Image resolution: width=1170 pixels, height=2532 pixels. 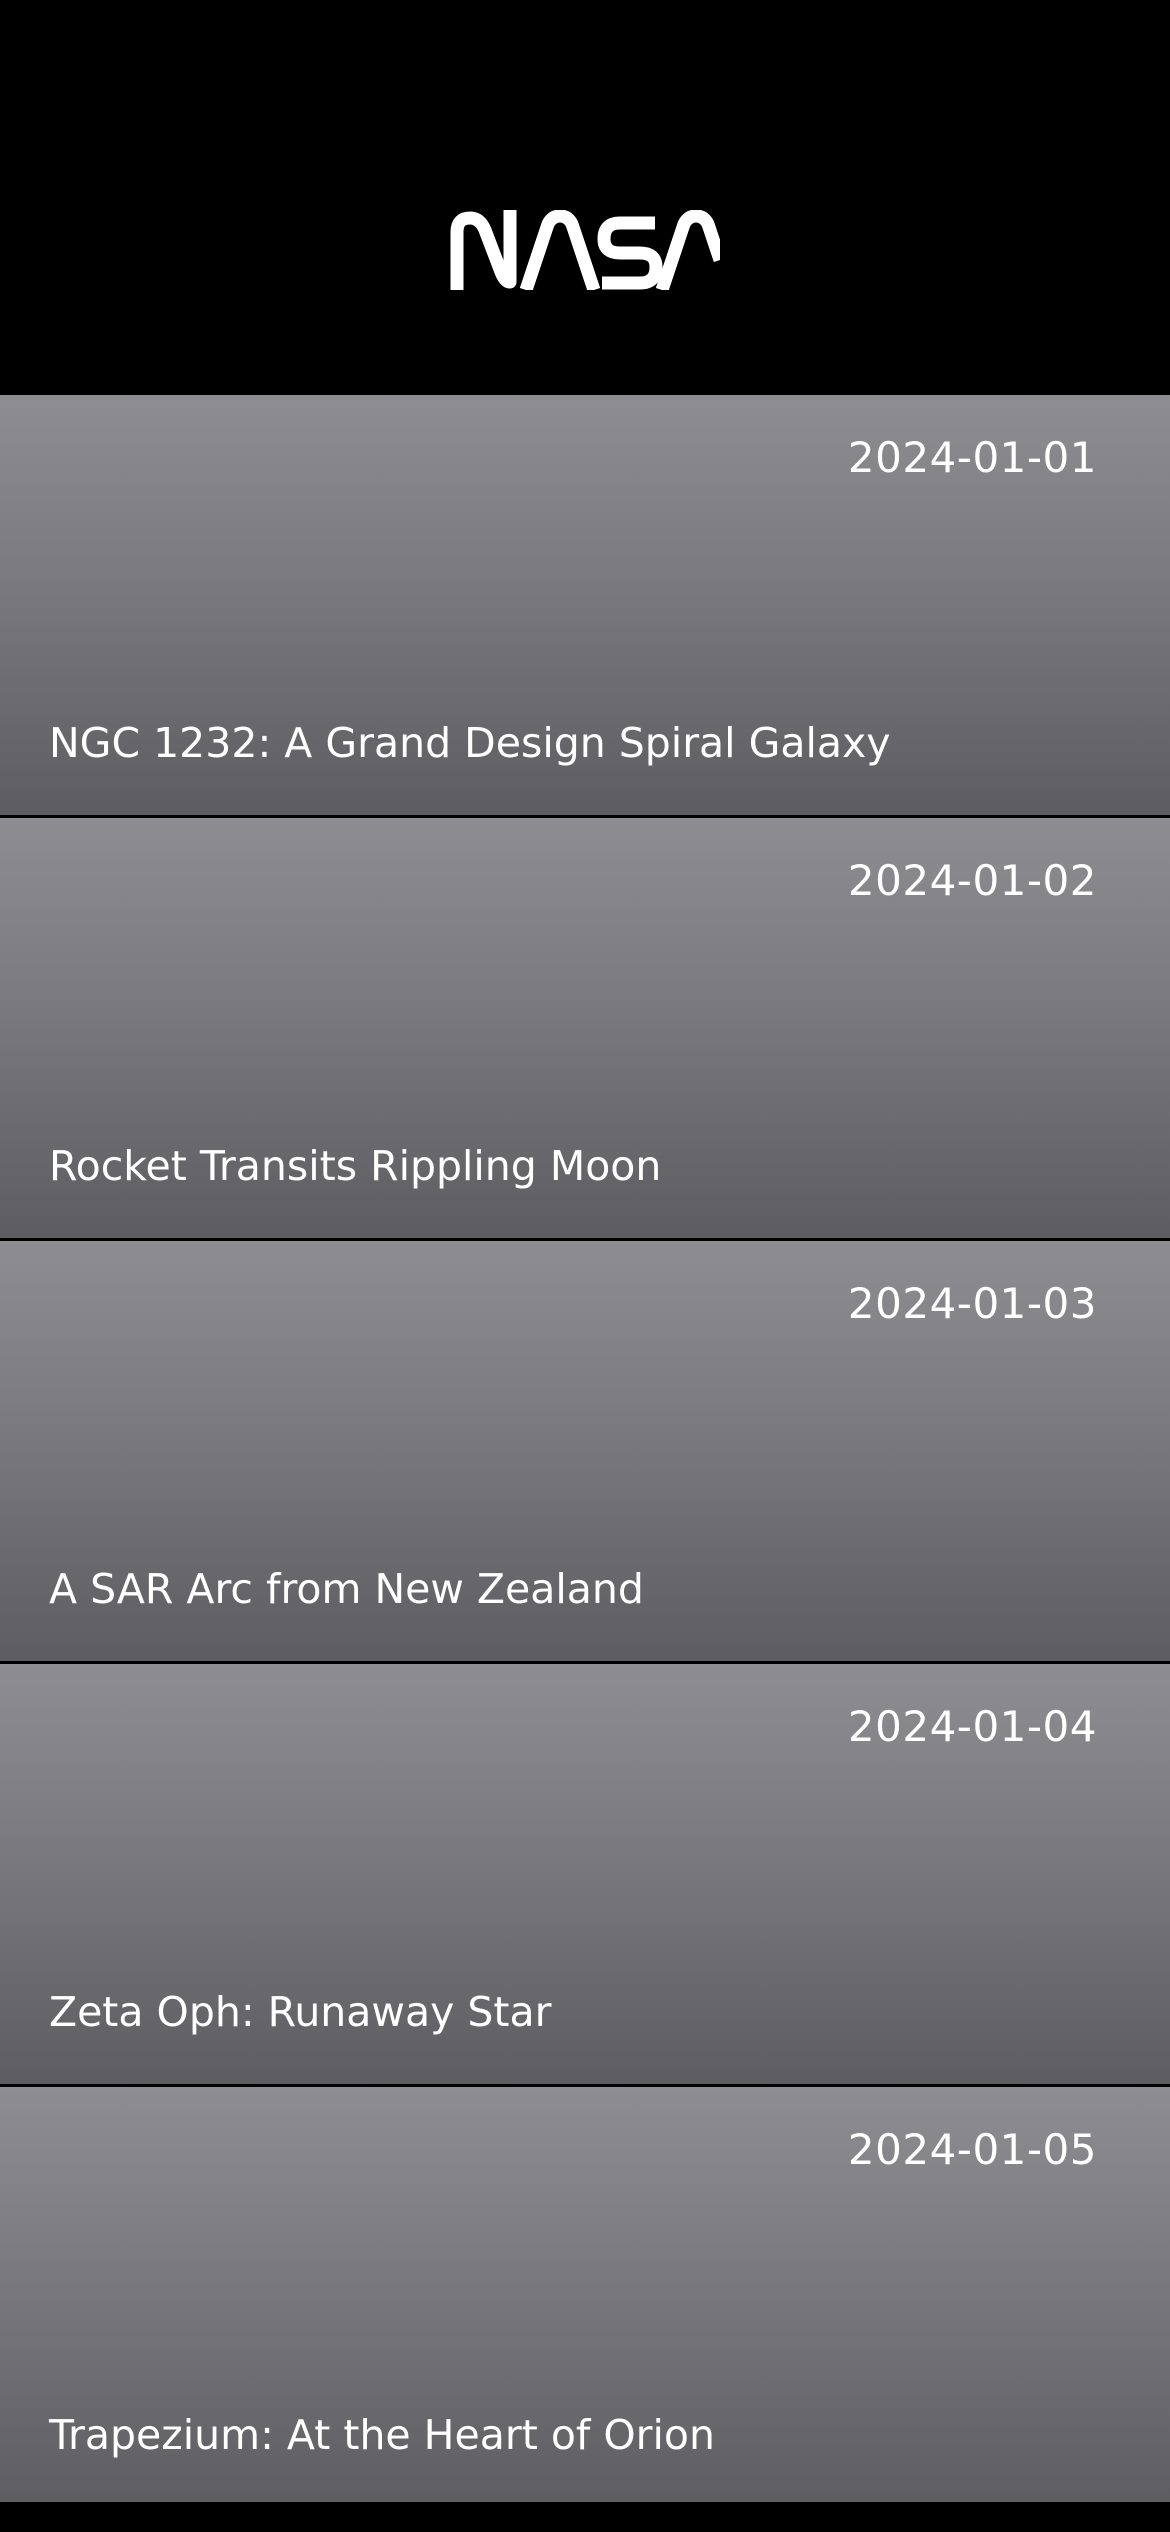 What do you see at coordinates (470, 743) in the screenshot?
I see `item-title: NGC 1232: A Grand Design Spiral Galaxy` at bounding box center [470, 743].